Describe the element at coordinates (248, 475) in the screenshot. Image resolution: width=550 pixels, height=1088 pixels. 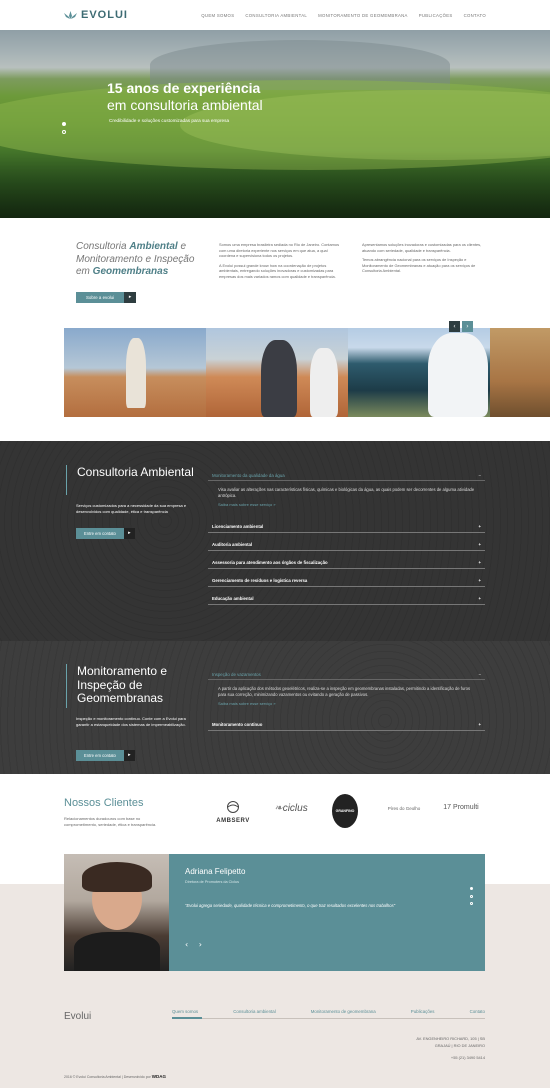
I see `accordion-label: Monitoramento da qualidade da água` at that location.